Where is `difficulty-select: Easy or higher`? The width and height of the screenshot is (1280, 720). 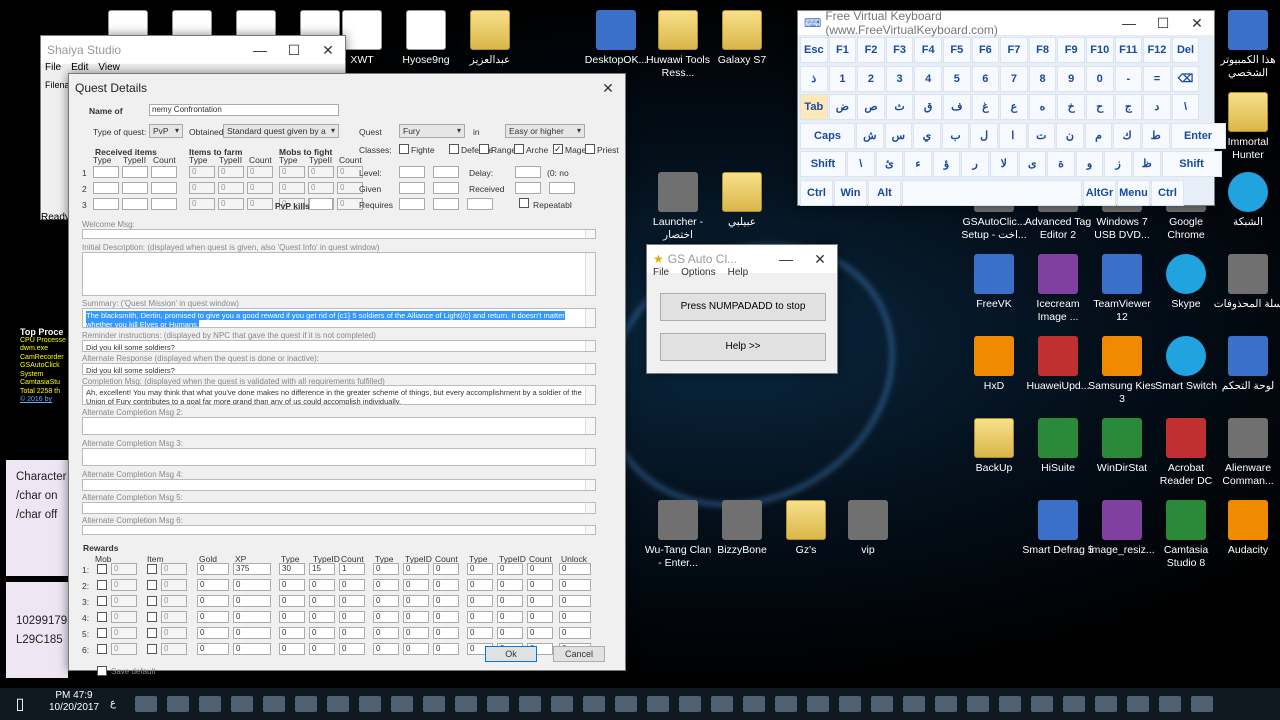
difficulty-select: Easy or higher is located at coordinates (545, 131).